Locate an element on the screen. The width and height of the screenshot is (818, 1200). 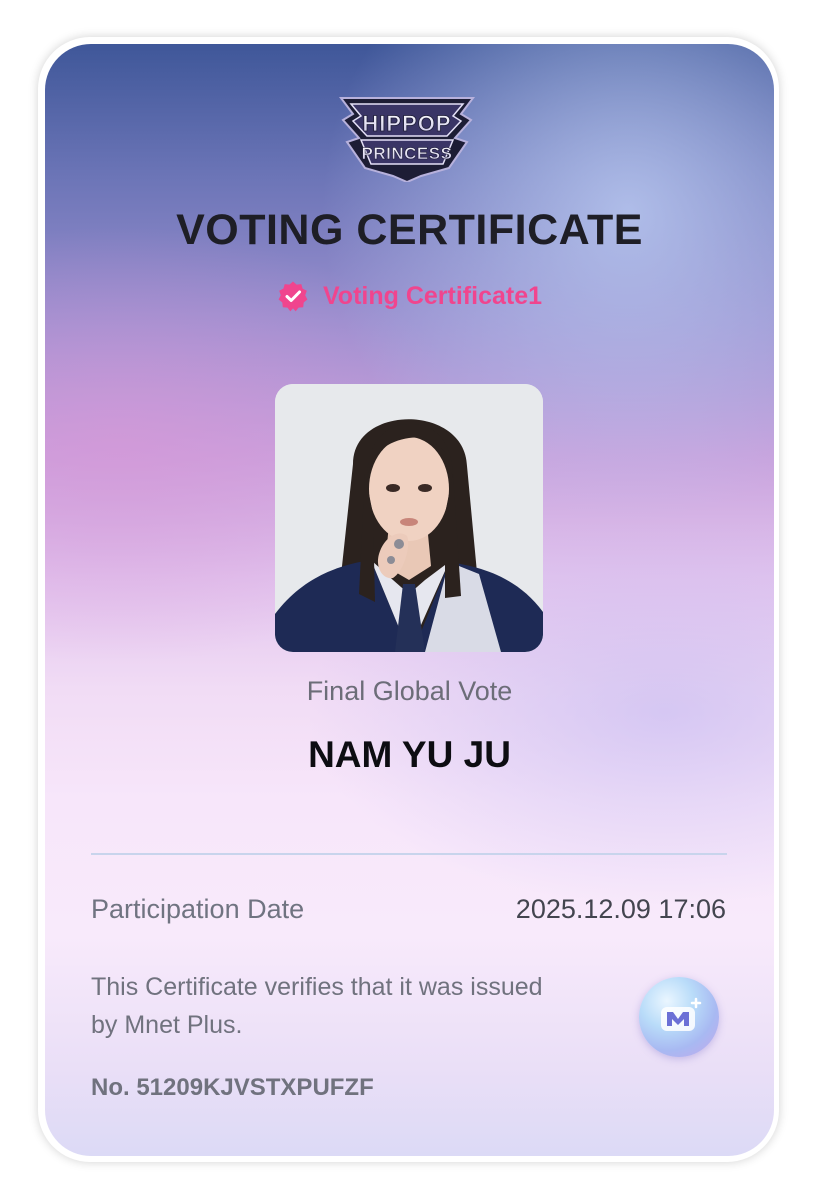
verified-badge-icon is located at coordinates (293, 296).